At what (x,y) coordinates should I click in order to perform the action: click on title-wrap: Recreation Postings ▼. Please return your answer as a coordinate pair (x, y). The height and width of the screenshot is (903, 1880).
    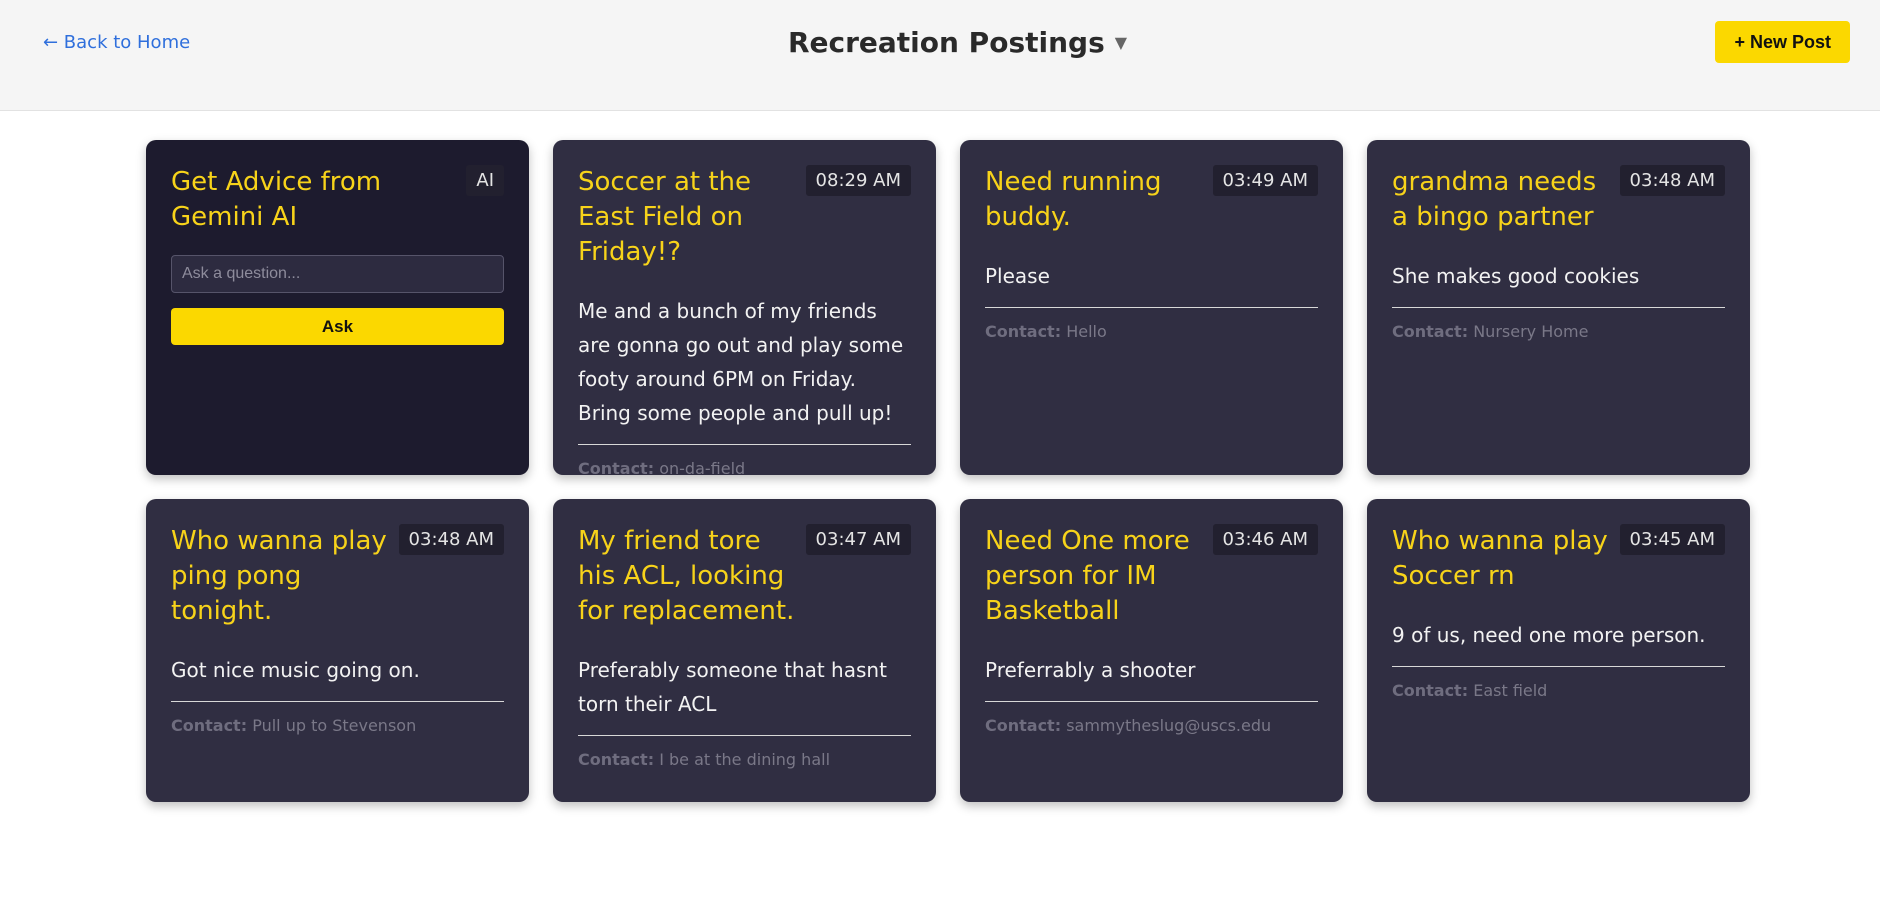
    Looking at the image, I should click on (940, 42).